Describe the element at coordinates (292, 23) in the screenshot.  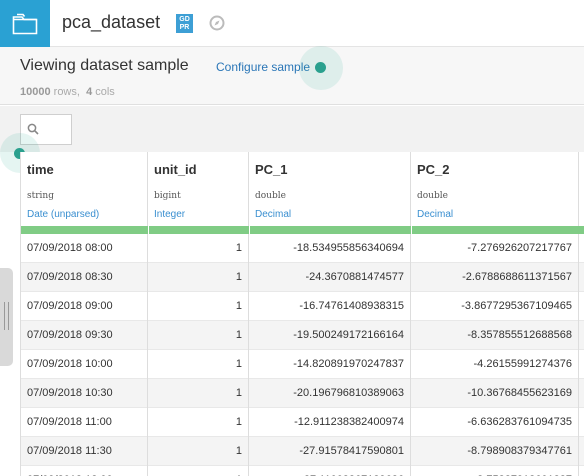
I see `top-bar: pca_dataset GD PR` at that location.